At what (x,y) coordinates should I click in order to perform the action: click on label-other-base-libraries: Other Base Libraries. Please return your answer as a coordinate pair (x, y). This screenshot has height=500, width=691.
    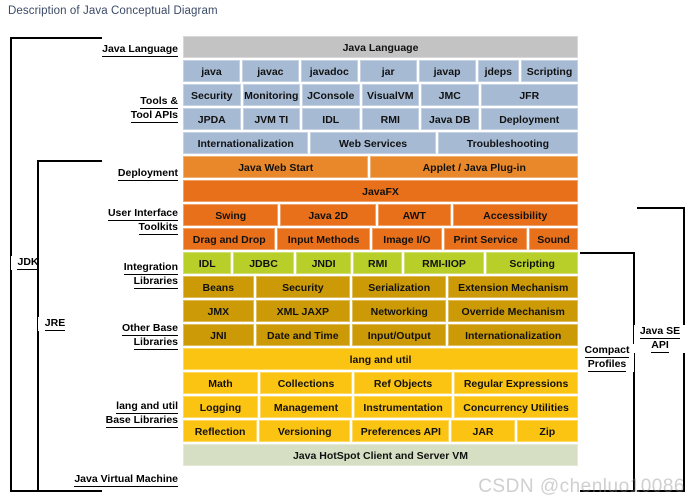
    Looking at the image, I should click on (119, 336).